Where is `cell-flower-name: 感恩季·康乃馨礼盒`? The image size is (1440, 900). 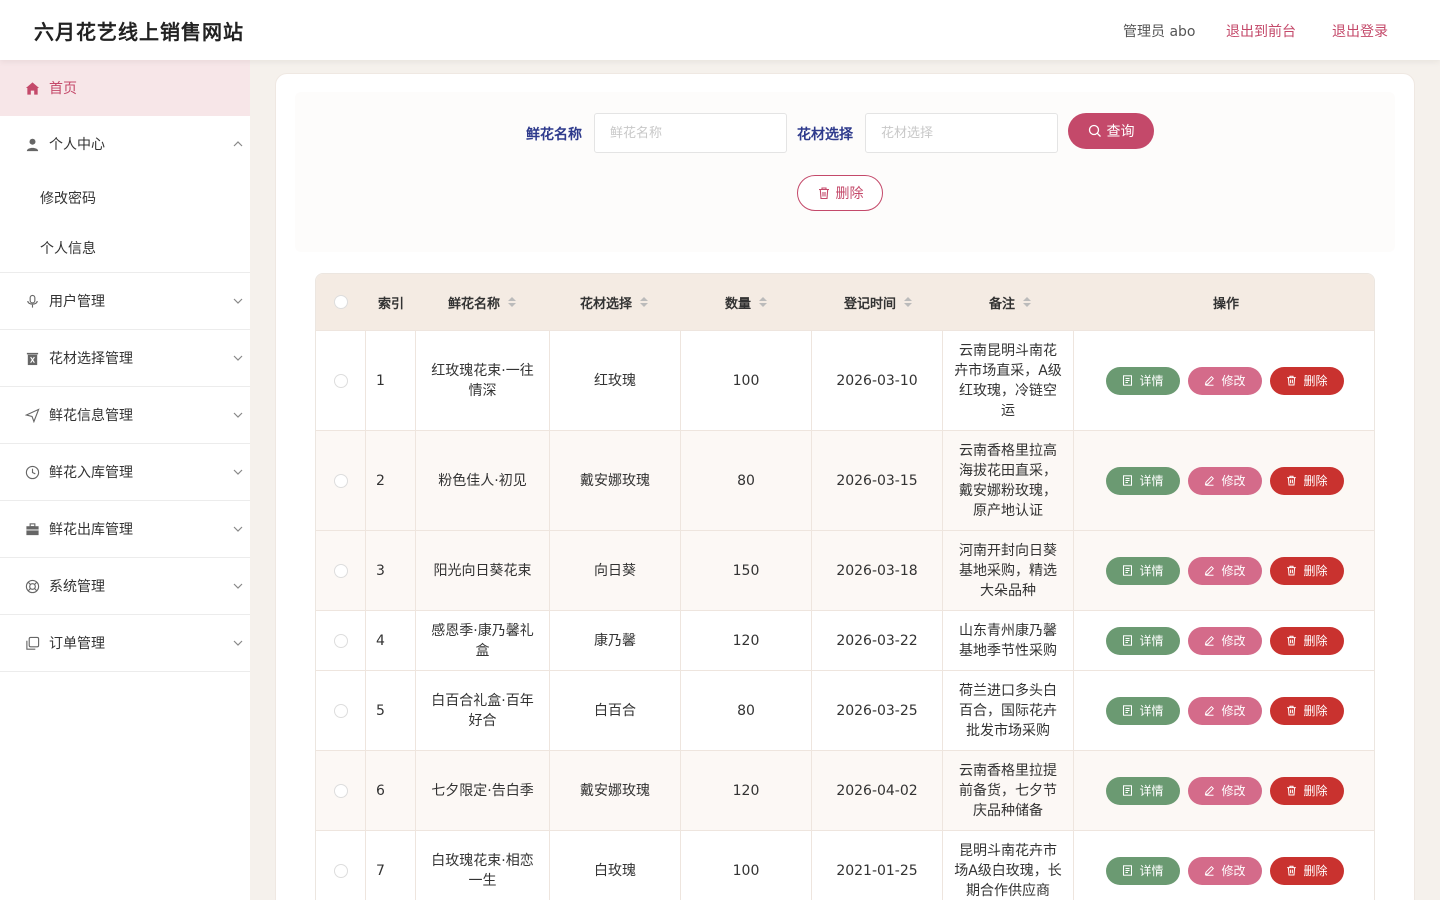
cell-flower-name: 感恩季·康乃馨礼盒 is located at coordinates (483, 640).